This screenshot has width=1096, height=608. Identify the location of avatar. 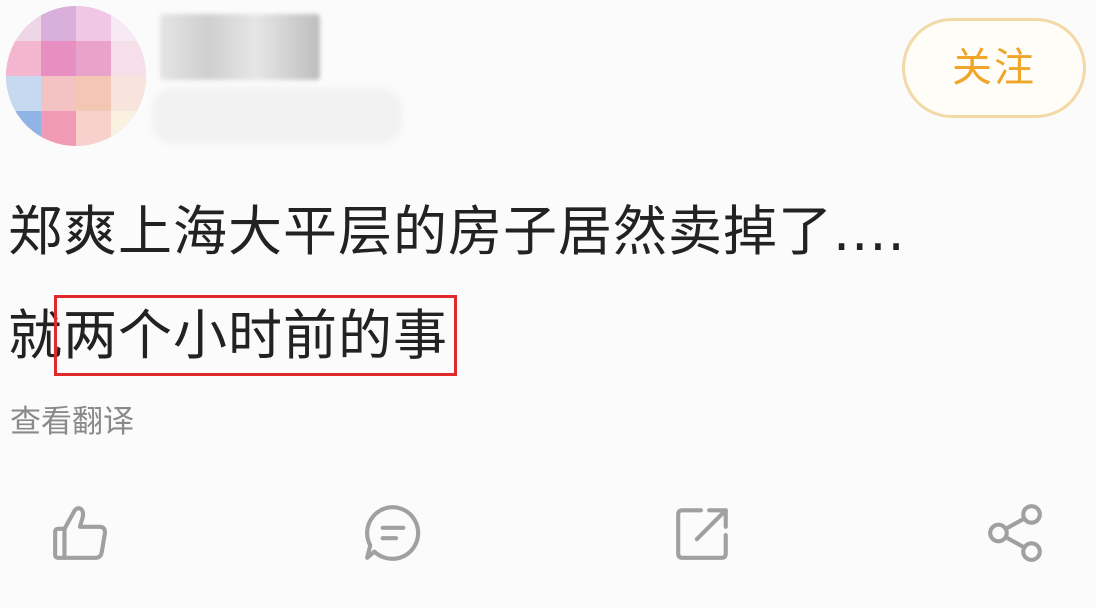
(76, 76).